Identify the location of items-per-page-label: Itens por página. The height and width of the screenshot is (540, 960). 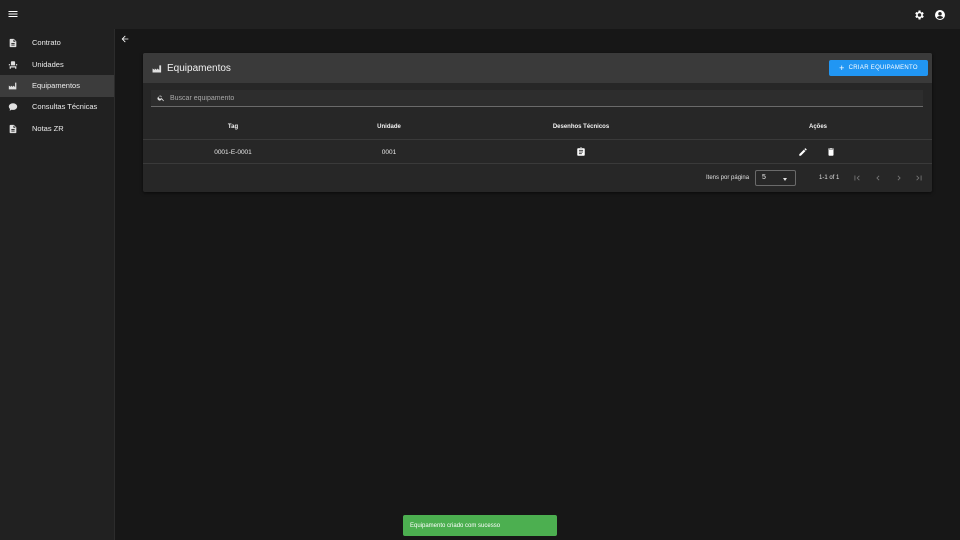
(728, 178).